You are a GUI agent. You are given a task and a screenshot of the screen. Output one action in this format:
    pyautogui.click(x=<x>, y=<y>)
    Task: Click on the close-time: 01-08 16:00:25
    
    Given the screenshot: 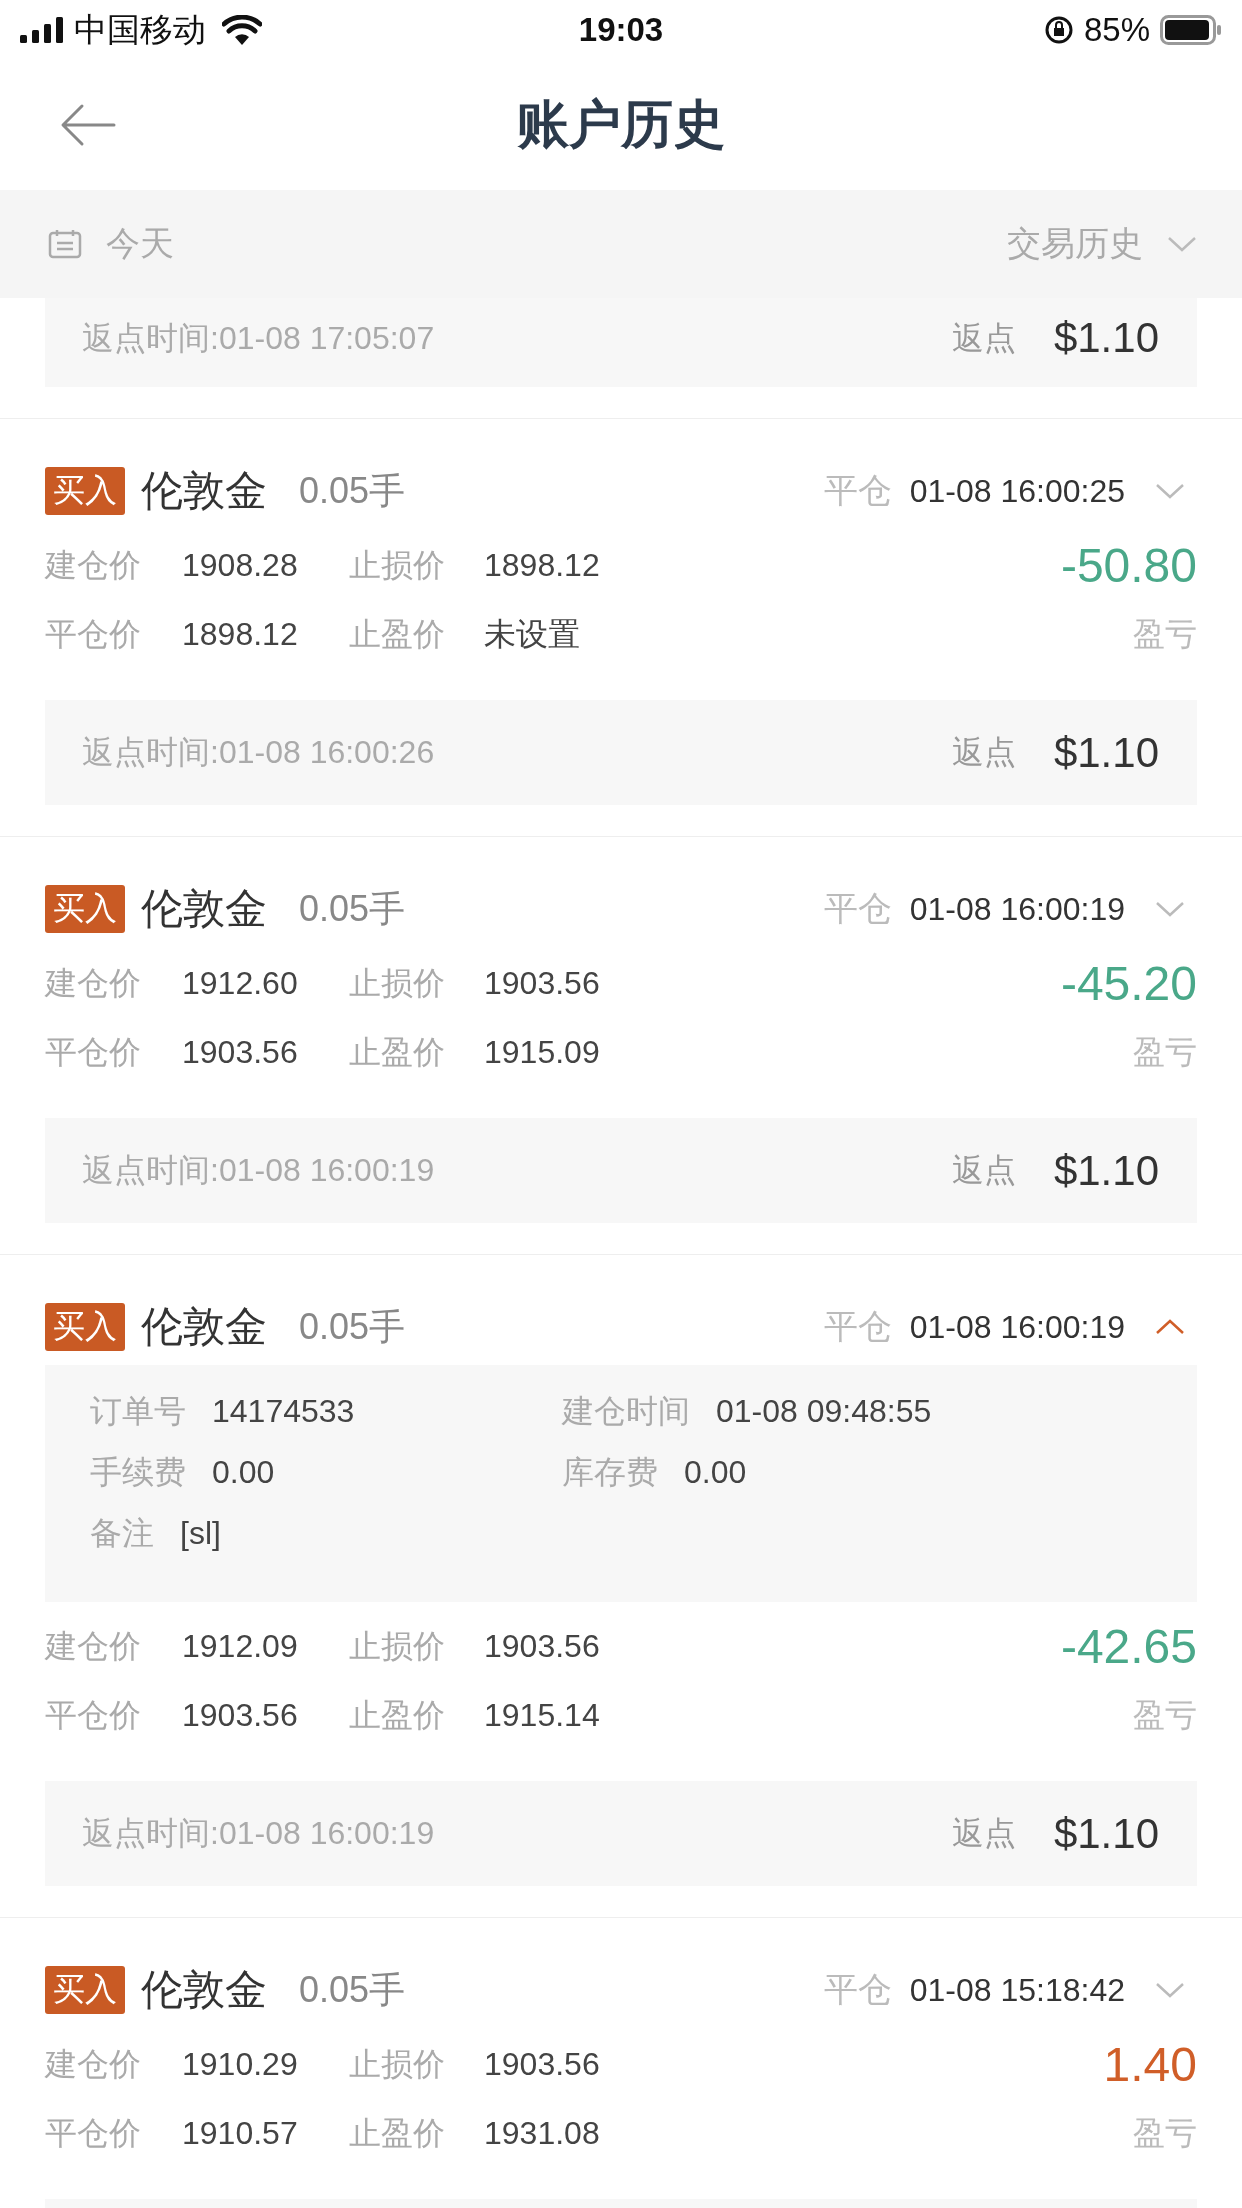 What is the action you would take?
    pyautogui.click(x=1017, y=491)
    